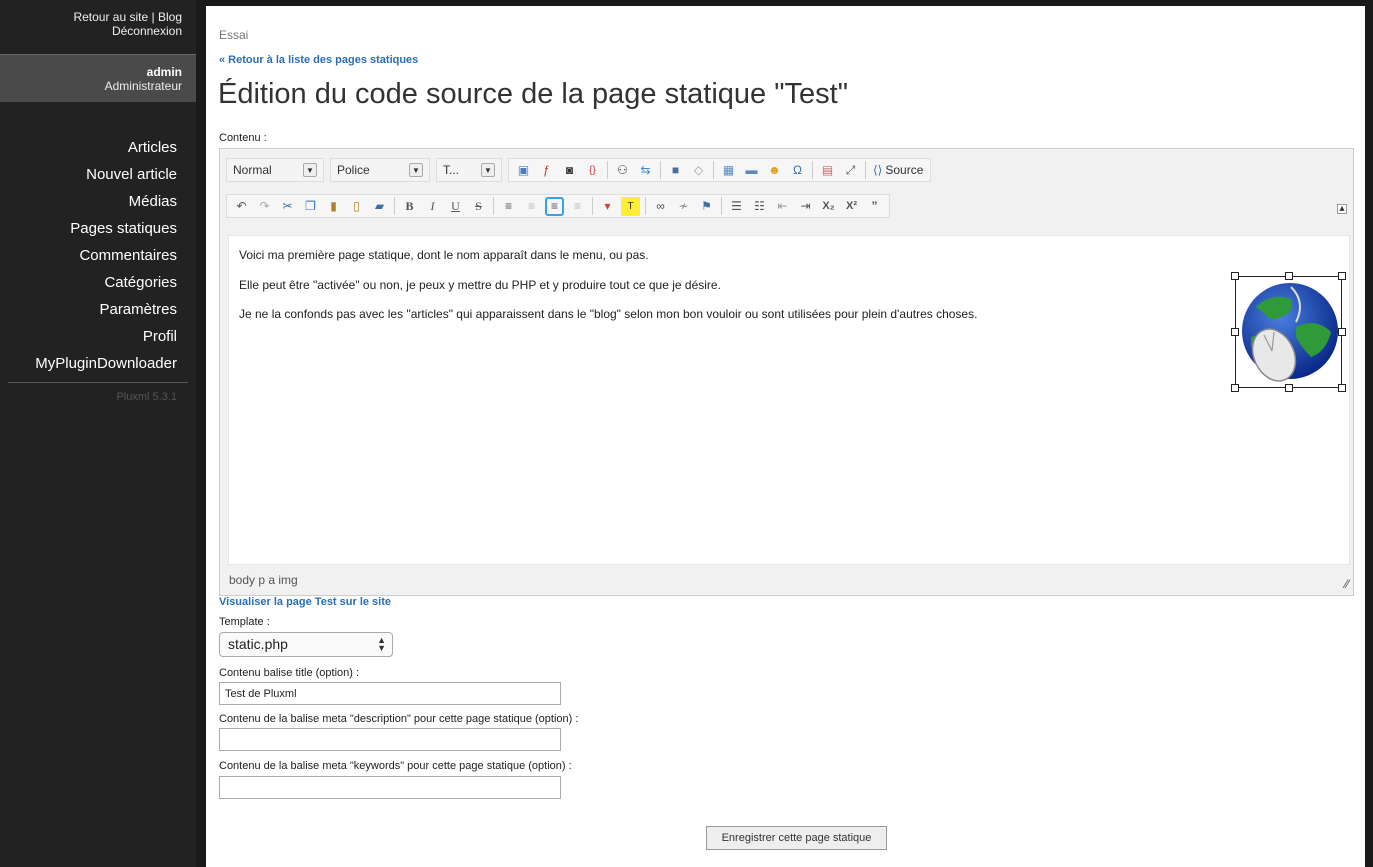 This screenshot has height=867, width=1373. Describe the element at coordinates (469, 170) in the screenshot. I see `size-select: T... ▼` at that location.